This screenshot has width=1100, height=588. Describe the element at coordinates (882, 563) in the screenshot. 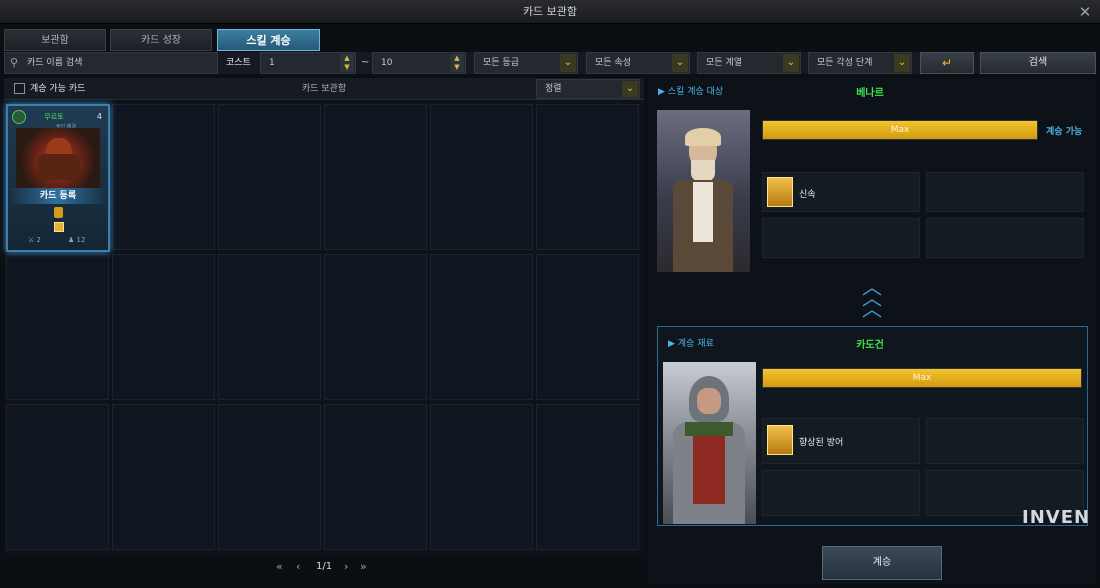

I see `inherit-button: 계승` at that location.